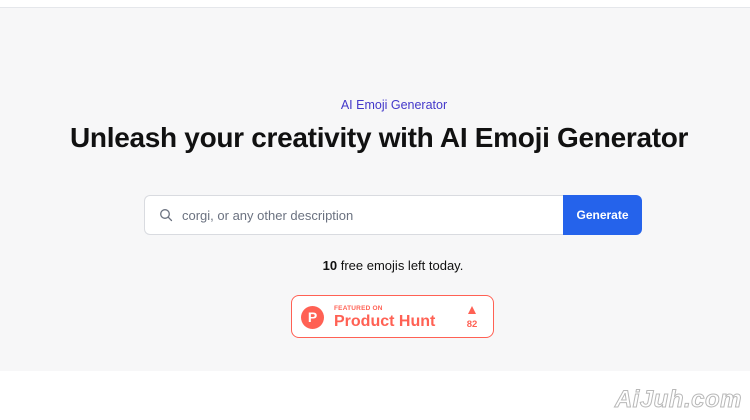 The height and width of the screenshot is (420, 750). I want to click on quota-text: 10 free emojis left today., so click(375, 265).